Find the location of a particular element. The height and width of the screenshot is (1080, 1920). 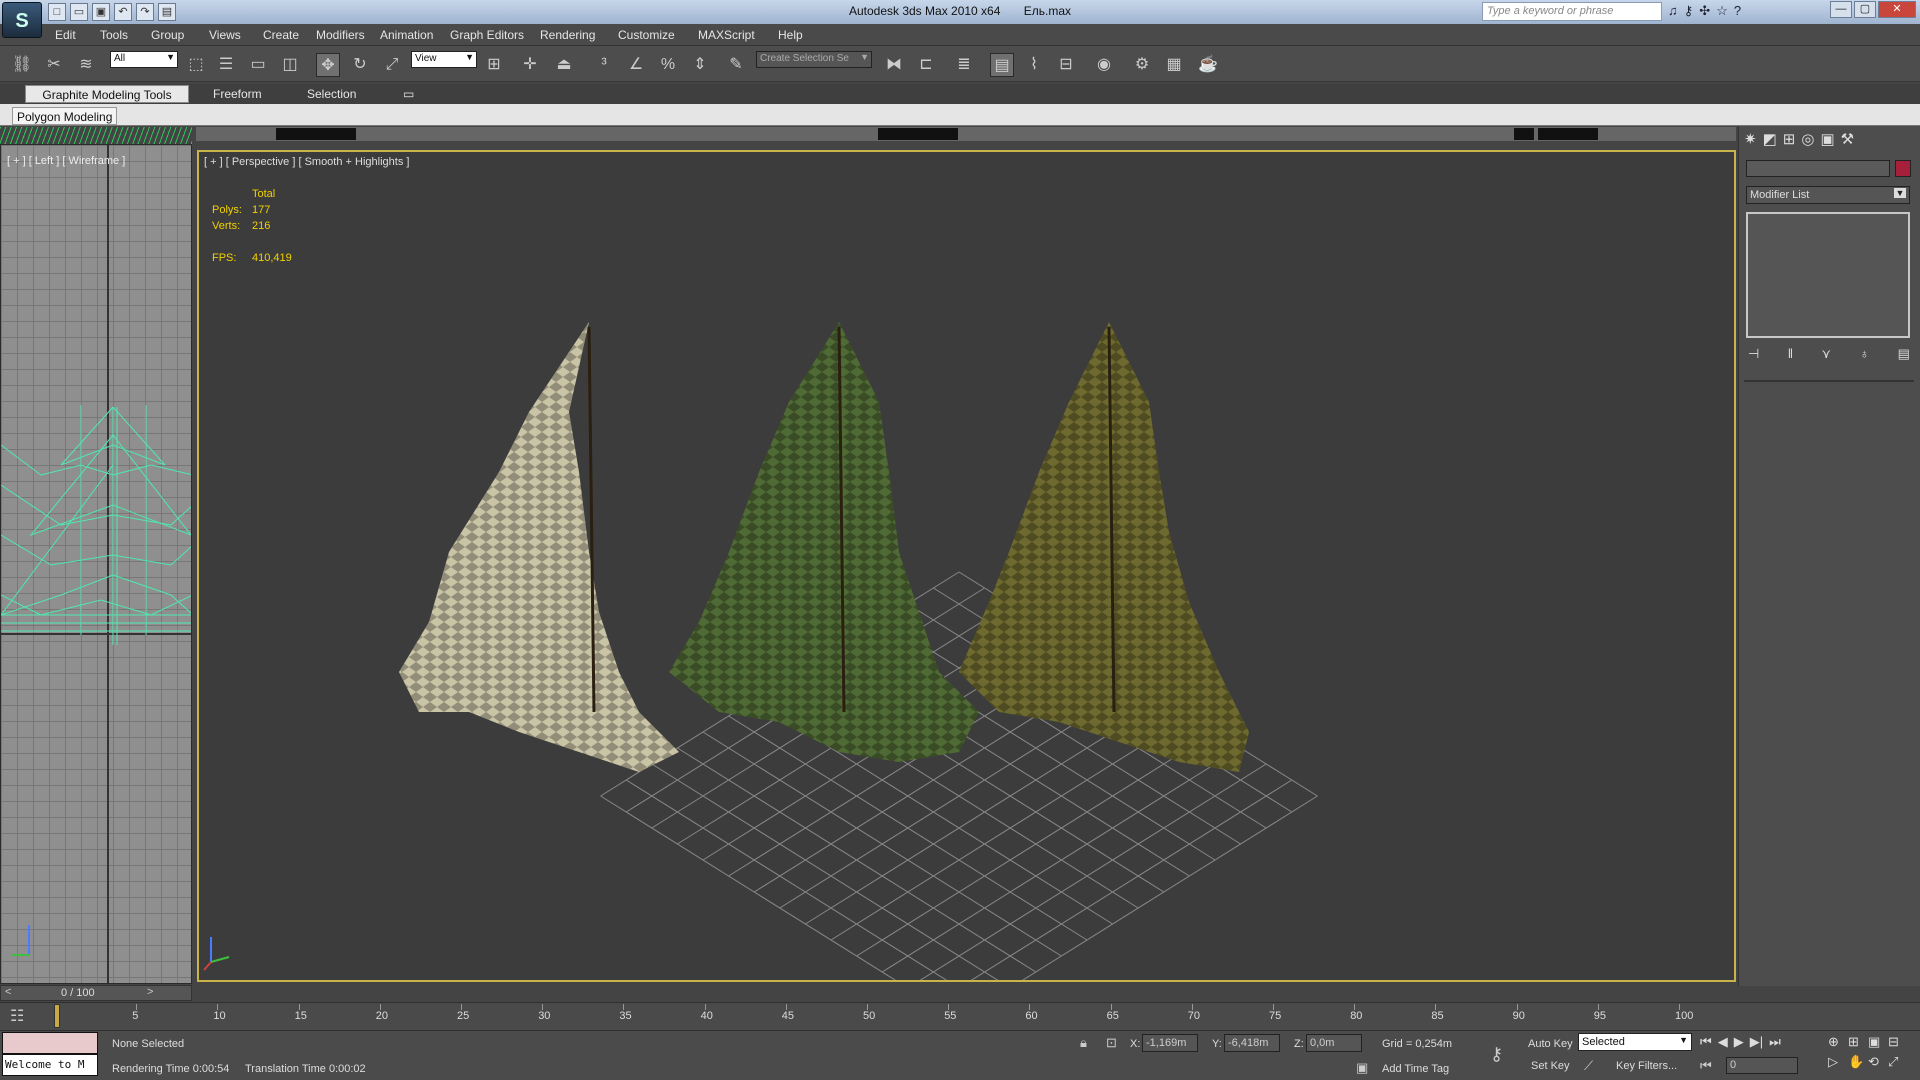

angle-snap-icon: ∠ is located at coordinates (636, 65).